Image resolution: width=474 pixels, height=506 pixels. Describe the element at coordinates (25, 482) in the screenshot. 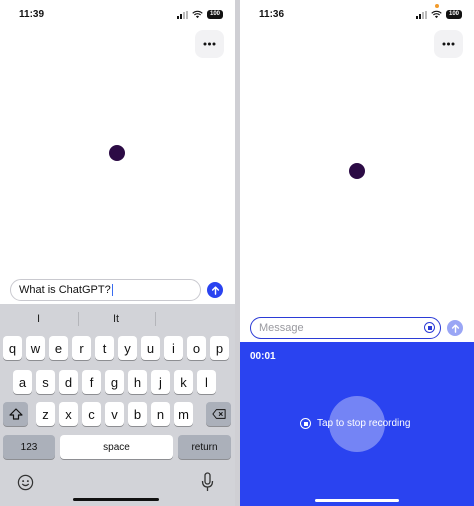

I see `emoji-icon` at that location.